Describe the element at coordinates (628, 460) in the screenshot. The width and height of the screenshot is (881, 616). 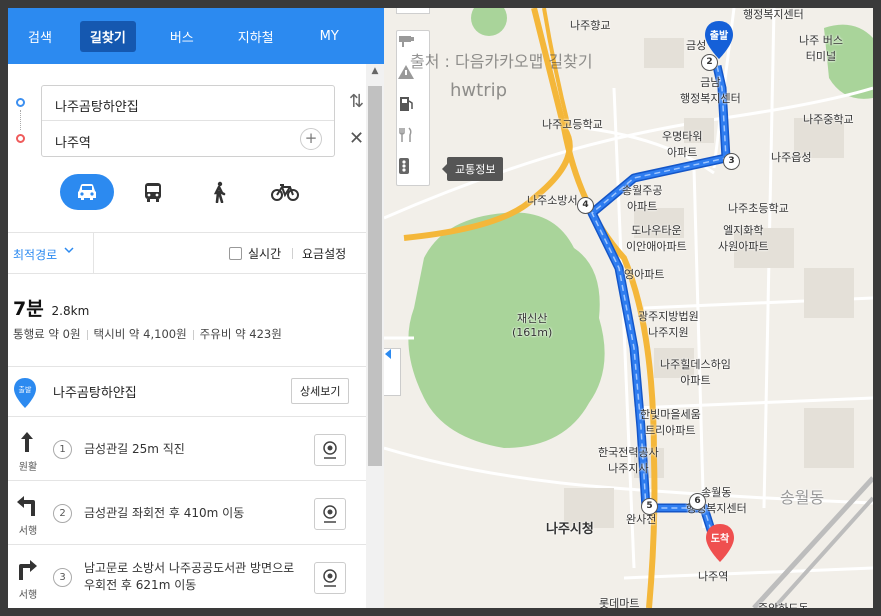
I see `map-label: 한국전력공사 나주지사` at that location.